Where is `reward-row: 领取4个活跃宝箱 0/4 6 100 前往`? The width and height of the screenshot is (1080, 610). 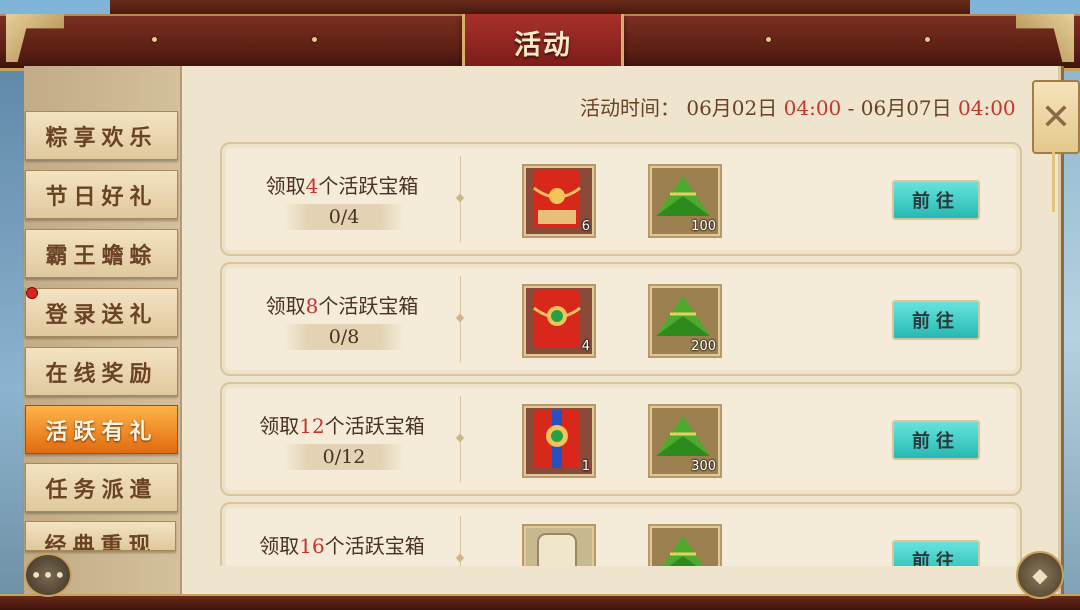
reward-row: 领取4个活跃宝箱 0/4 6 100 前往 is located at coordinates (621, 199).